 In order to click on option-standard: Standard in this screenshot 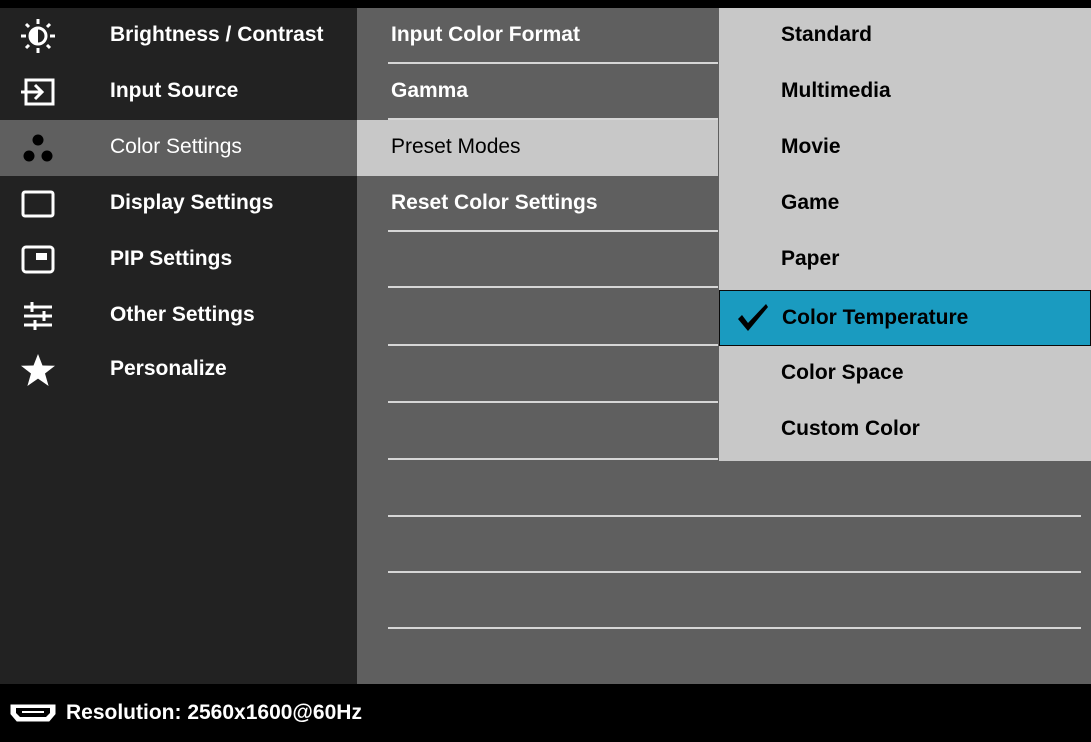, I will do `click(905, 36)`.